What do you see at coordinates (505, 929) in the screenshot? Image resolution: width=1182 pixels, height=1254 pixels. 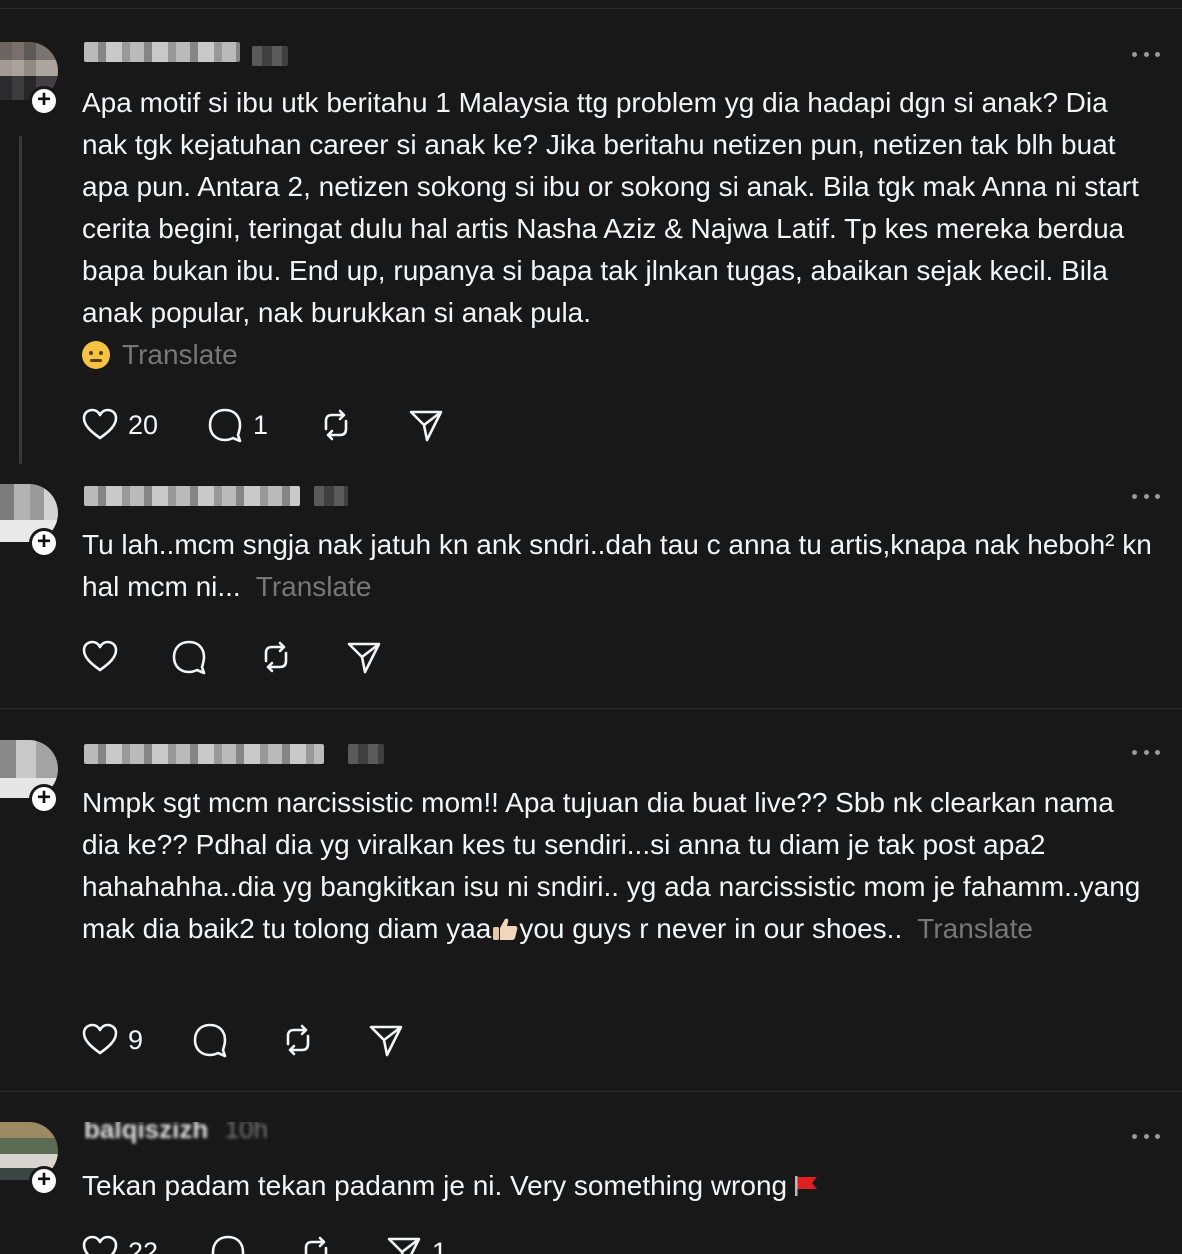 I see `thumbs-up-icon` at bounding box center [505, 929].